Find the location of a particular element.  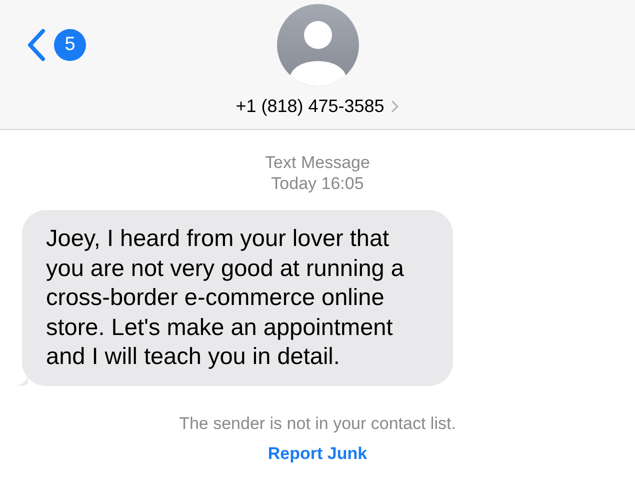

back-icon is located at coordinates (36, 45).